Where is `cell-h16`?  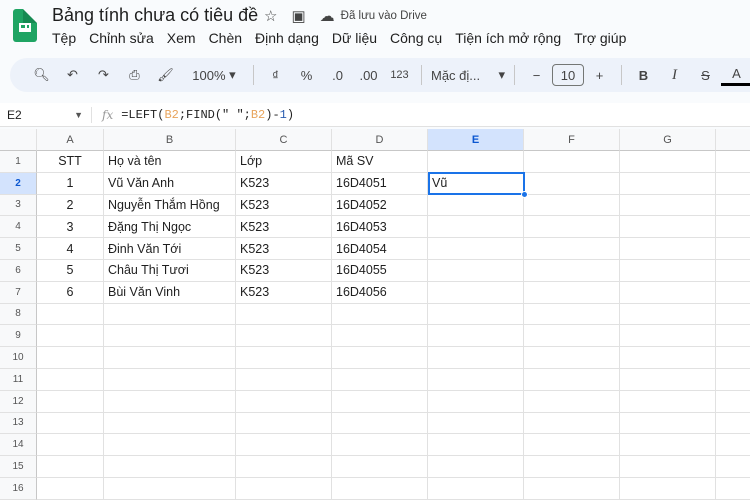 cell-h16 is located at coordinates (733, 489).